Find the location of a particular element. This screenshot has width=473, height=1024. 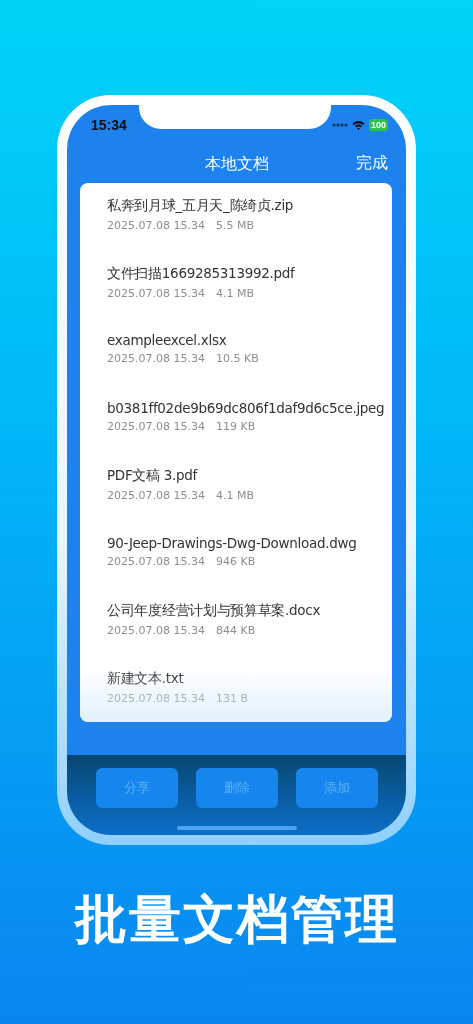

file-size: 844 KB is located at coordinates (235, 630).